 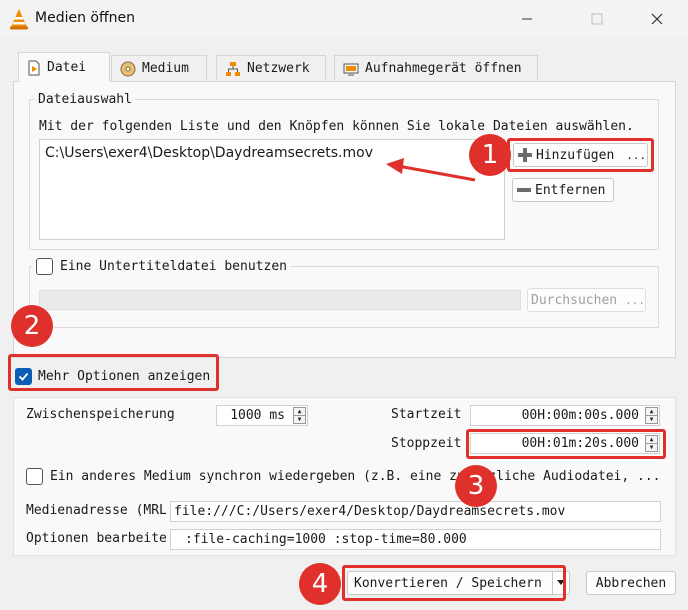 I want to click on browse-button-label: Durchsuchen, so click(x=574, y=300).